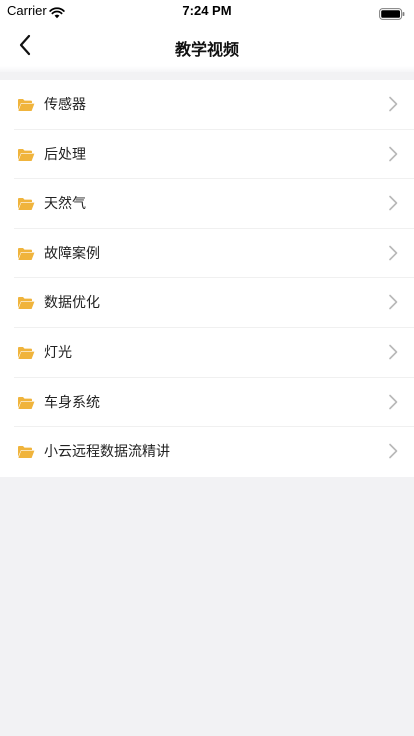 The image size is (414, 736). What do you see at coordinates (207, 353) in the screenshot?
I see `list-item: 灯光` at bounding box center [207, 353].